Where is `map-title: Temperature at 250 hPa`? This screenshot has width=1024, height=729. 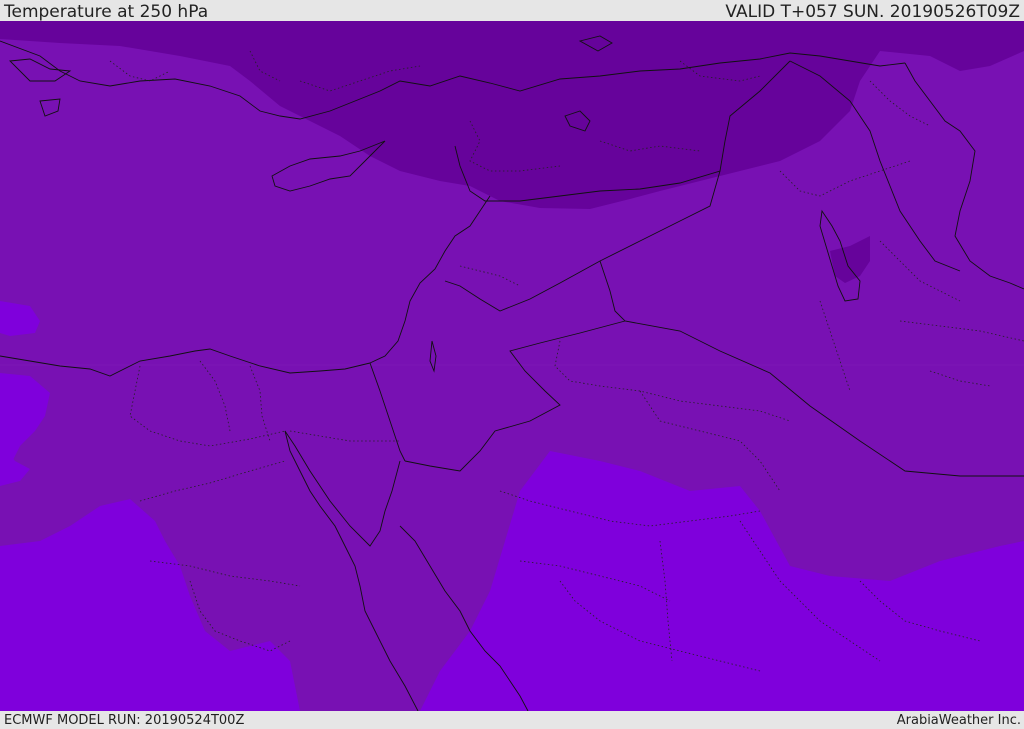
map-title: Temperature at 250 hPa is located at coordinates (106, 12).